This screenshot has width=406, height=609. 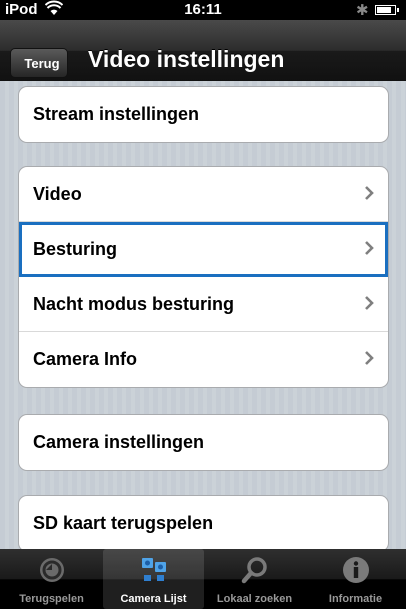 I want to click on tab-label: Camera Lijst, so click(x=153, y=599).